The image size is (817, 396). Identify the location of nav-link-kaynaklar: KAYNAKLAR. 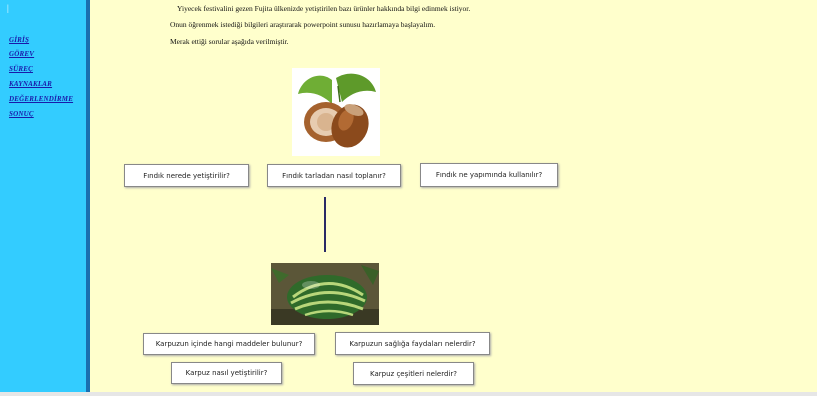
(30, 84).